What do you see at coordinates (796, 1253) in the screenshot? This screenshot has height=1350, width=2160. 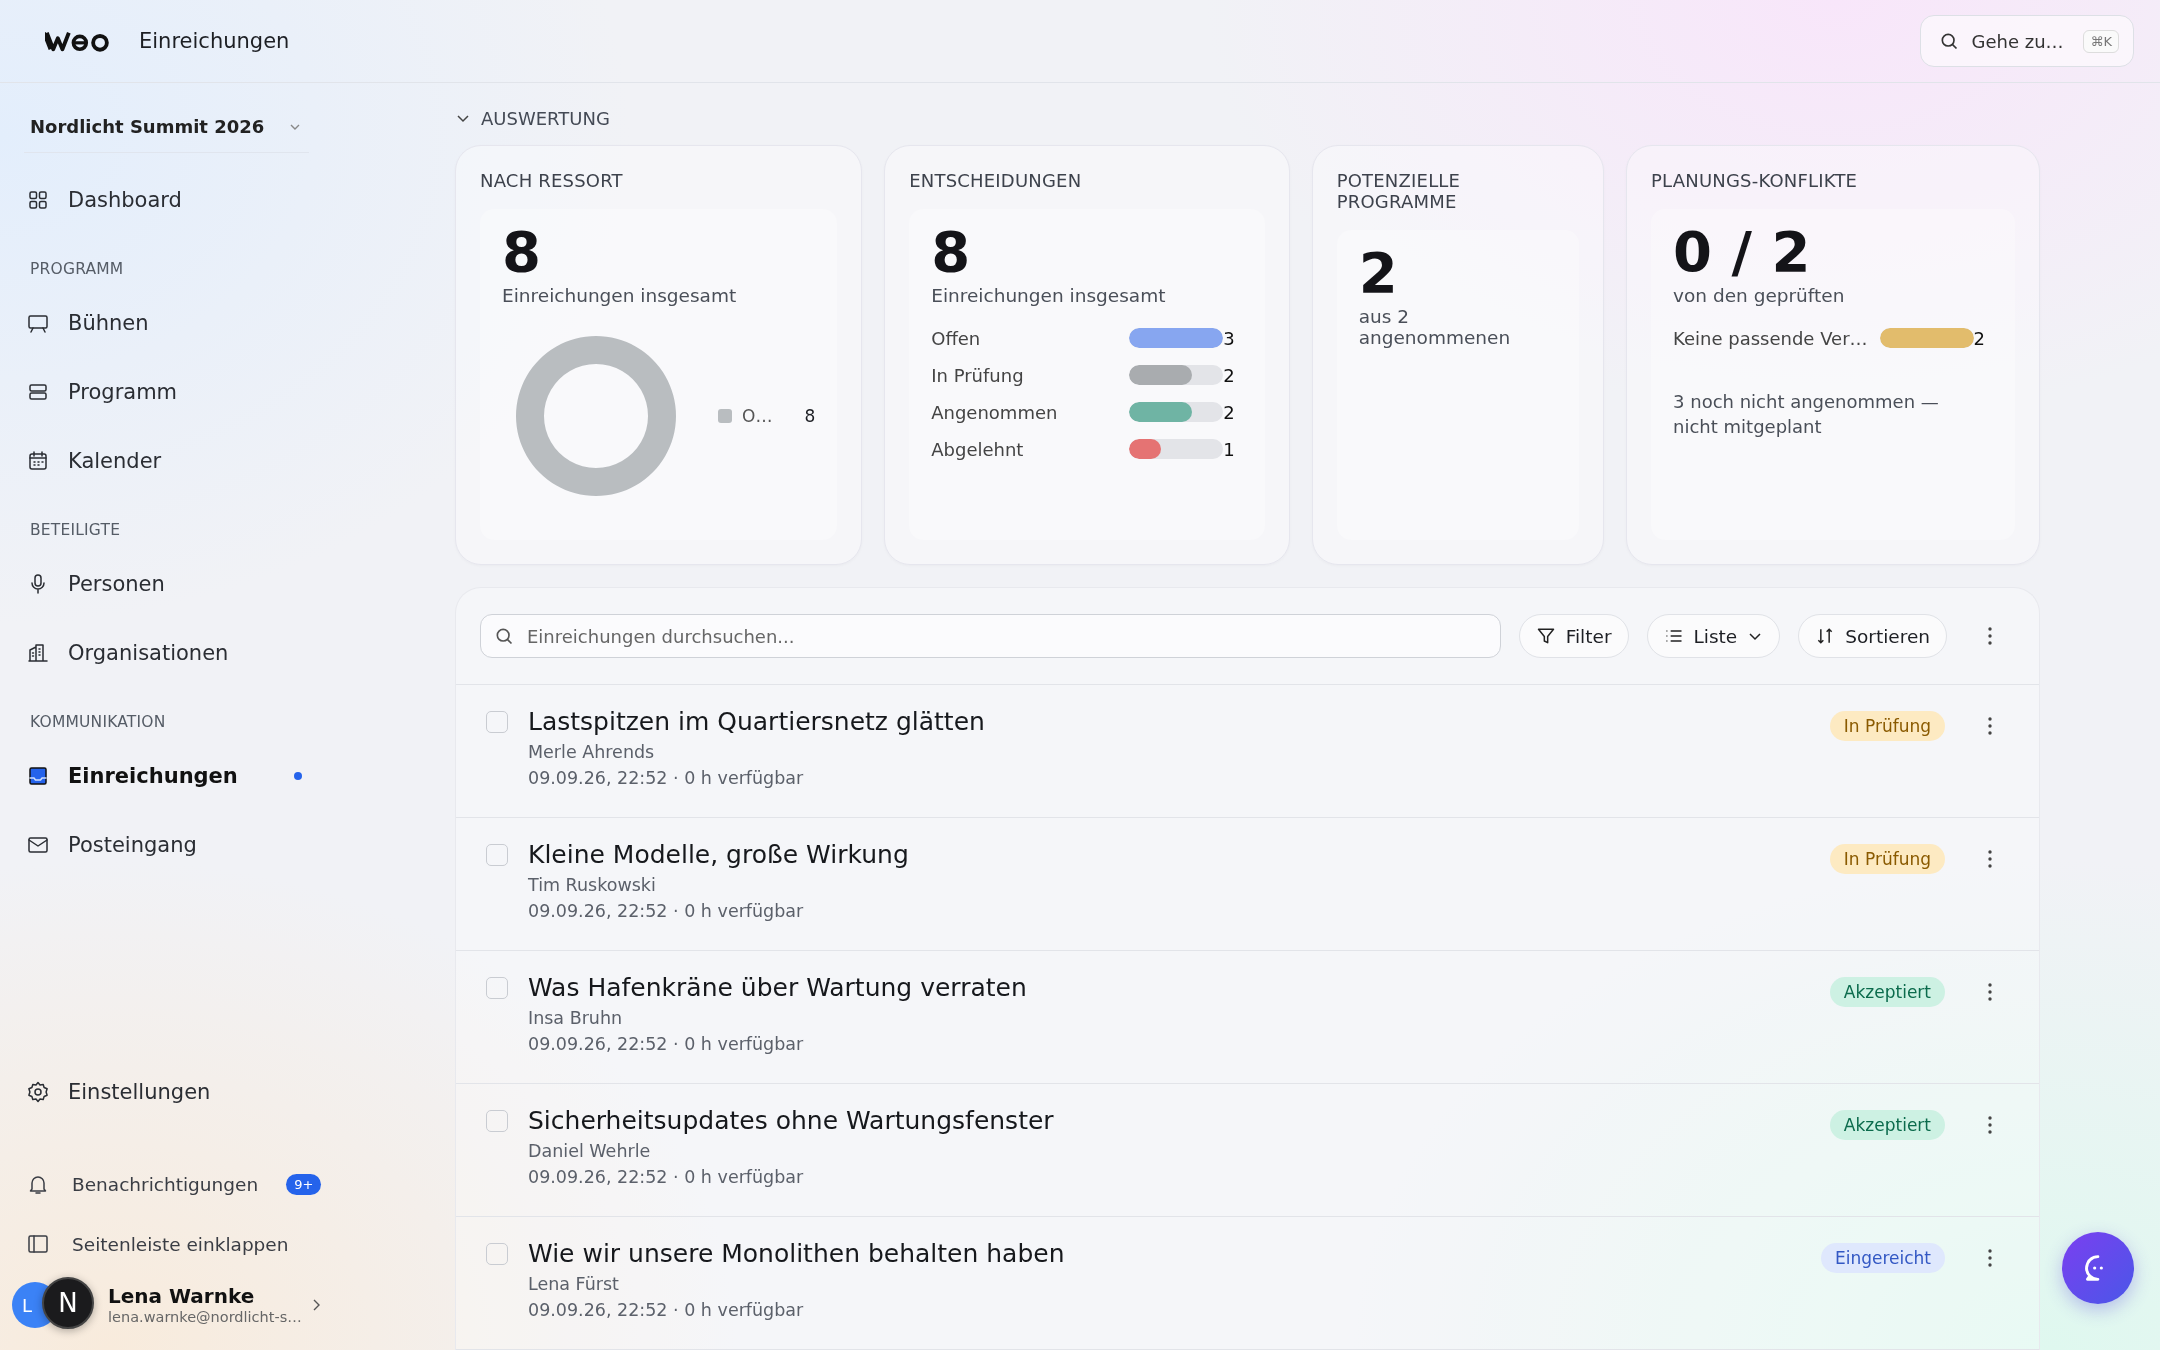 I see `submission-title: Wie wir unsere Monolithen behalten haben` at bounding box center [796, 1253].